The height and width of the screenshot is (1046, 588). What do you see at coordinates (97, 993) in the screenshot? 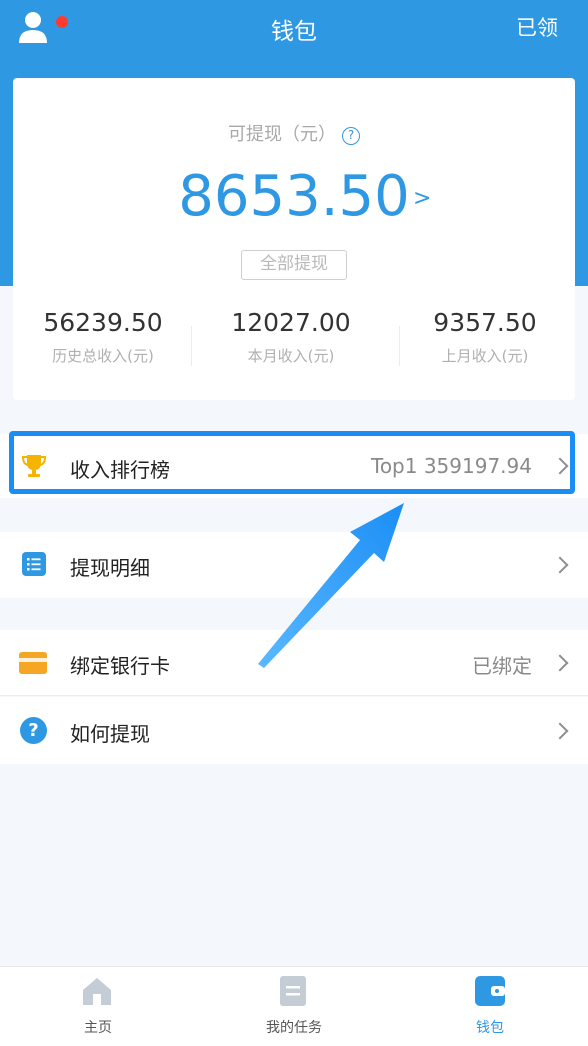
I see `home-icon` at bounding box center [97, 993].